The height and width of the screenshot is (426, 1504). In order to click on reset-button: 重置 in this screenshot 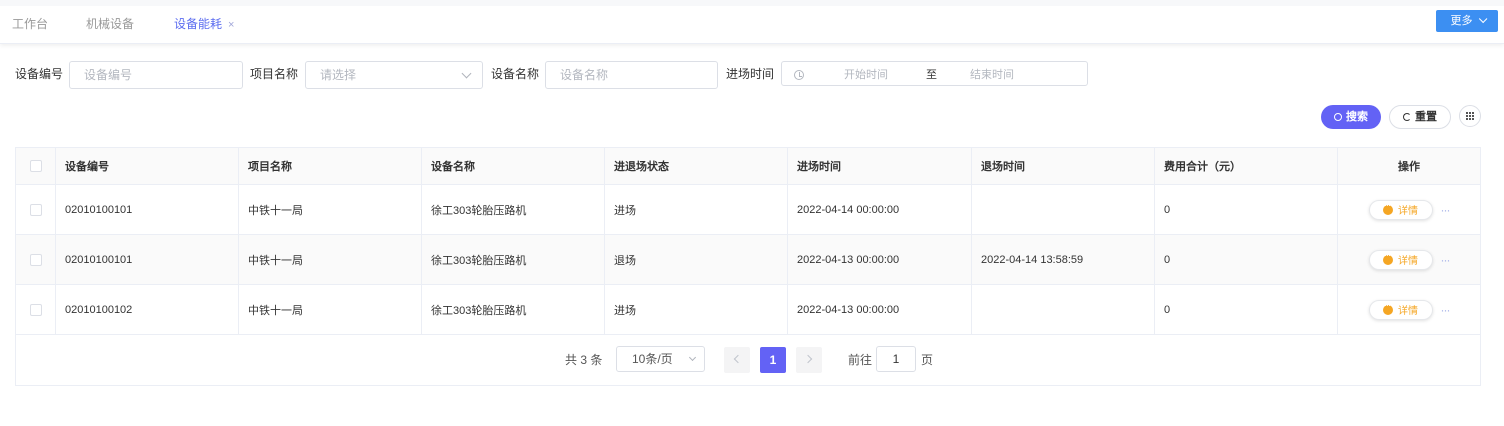, I will do `click(1420, 117)`.